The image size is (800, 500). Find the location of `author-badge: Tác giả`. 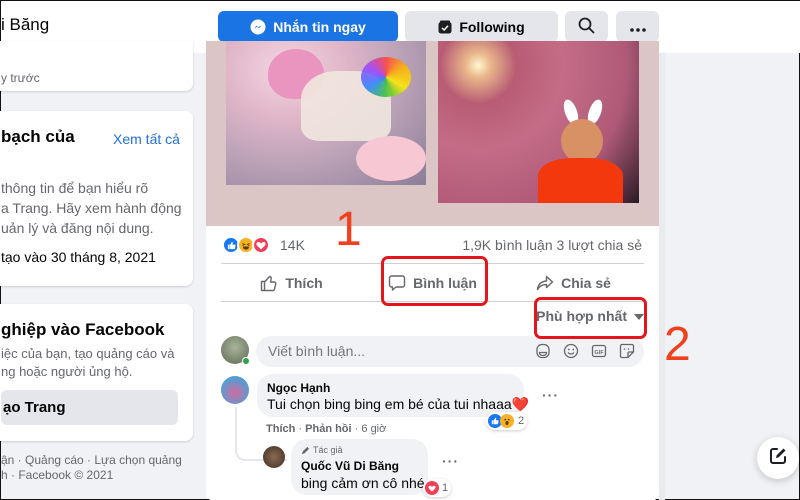

author-badge: Tác giả is located at coordinates (322, 450).